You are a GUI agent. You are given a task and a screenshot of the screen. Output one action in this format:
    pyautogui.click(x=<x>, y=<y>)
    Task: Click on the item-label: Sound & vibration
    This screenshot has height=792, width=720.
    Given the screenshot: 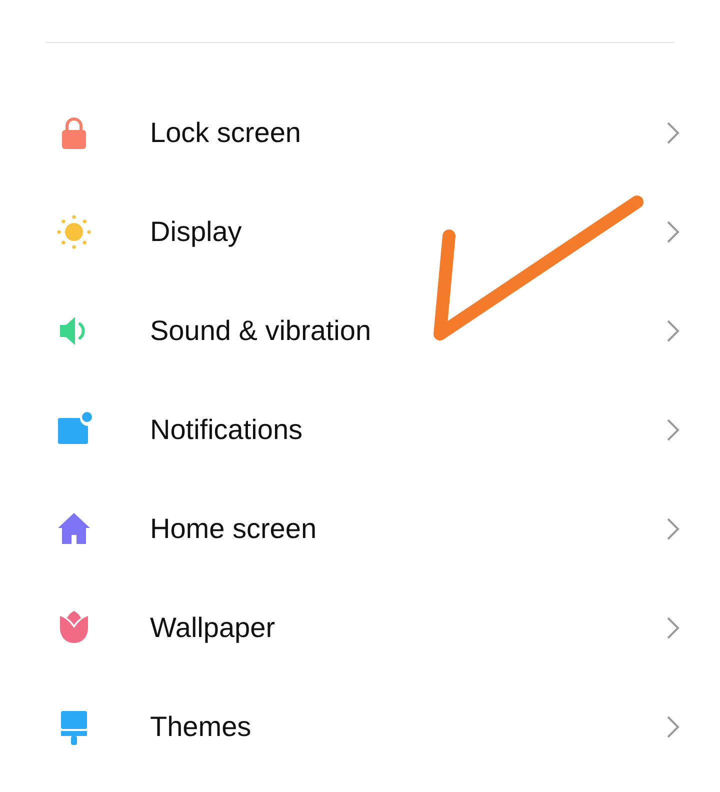 What is the action you would take?
    pyautogui.click(x=261, y=331)
    